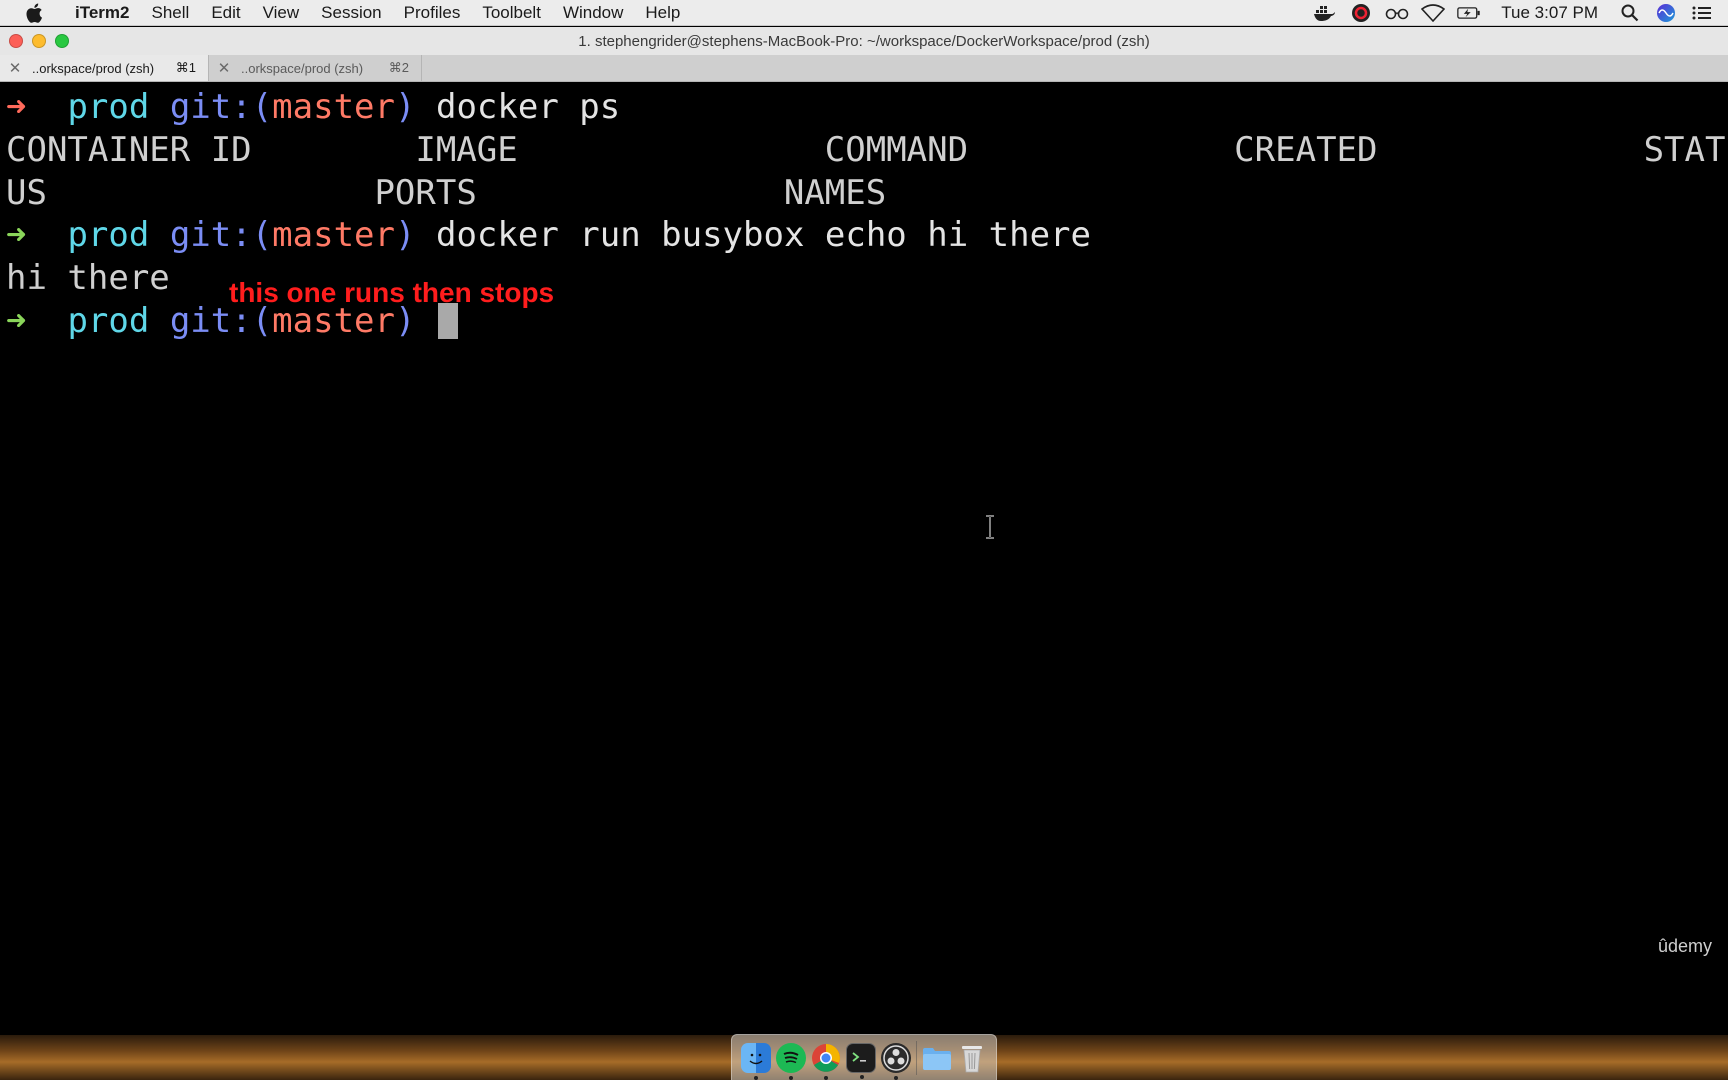  I want to click on wifi-icon, so click(1433, 13).